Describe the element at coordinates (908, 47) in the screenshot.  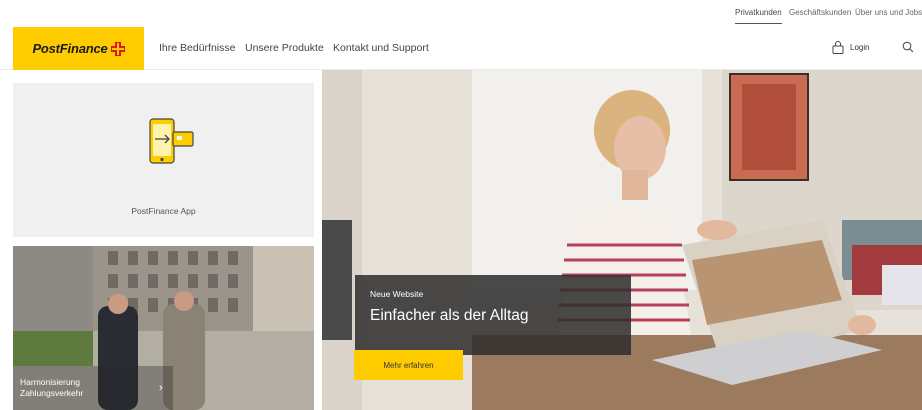
I see `search-icon` at that location.